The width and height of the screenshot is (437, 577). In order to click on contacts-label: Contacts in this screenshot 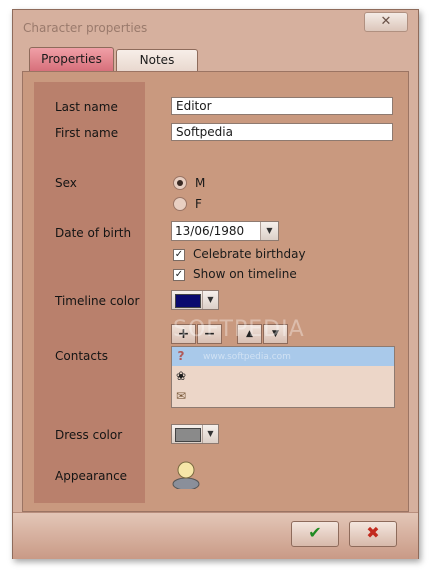, I will do `click(81, 356)`.